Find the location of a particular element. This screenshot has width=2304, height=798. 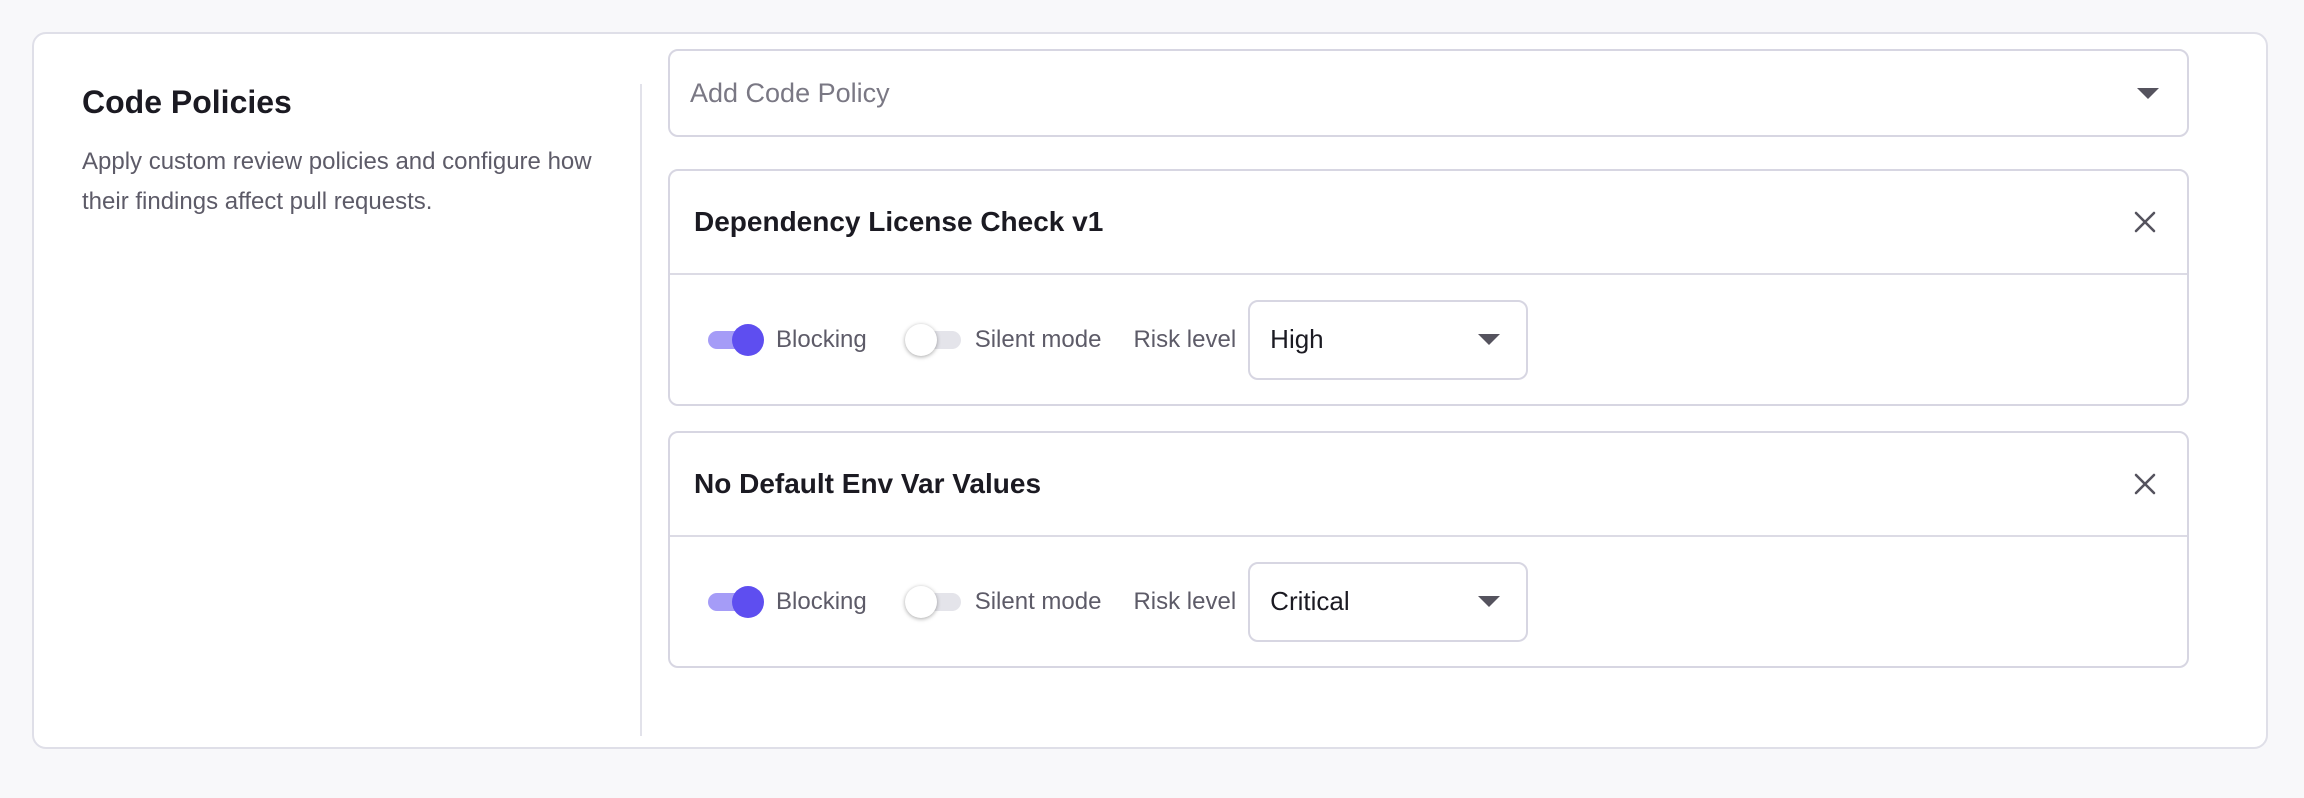

risk-level-select: Critical is located at coordinates (1388, 601).